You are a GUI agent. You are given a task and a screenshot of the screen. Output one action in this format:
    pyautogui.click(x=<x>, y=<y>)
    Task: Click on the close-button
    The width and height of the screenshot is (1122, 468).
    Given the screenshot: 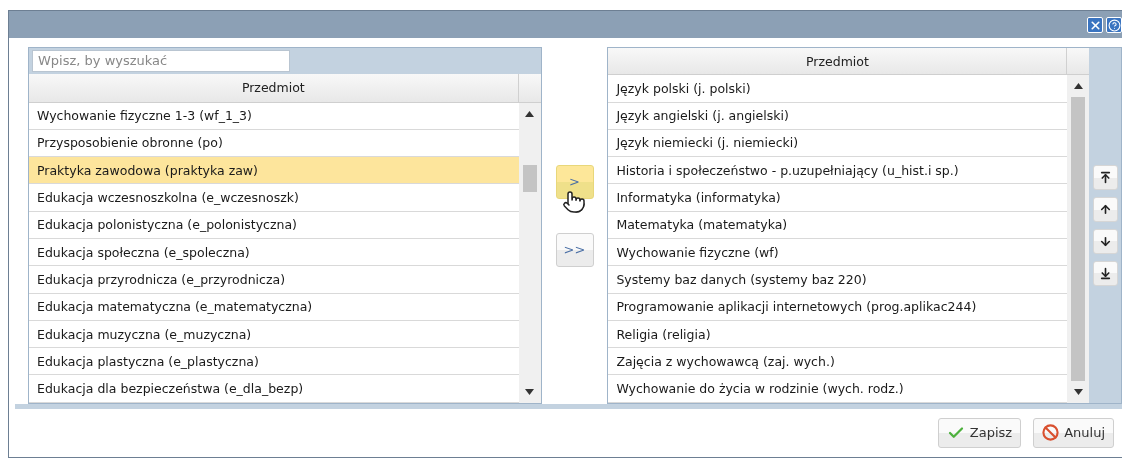 What is the action you would take?
    pyautogui.click(x=1095, y=25)
    